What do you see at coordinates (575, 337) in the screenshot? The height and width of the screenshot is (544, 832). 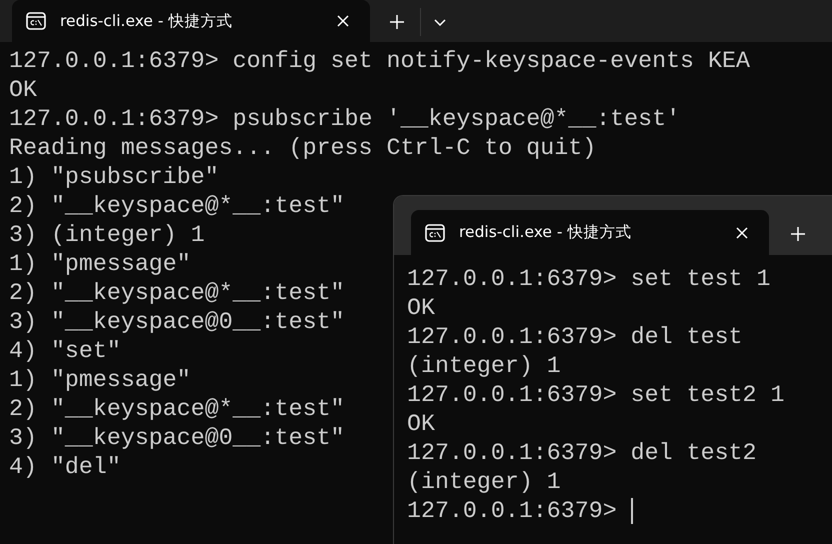 I see `terminal-line: 127.0.0.1:6379> del test` at bounding box center [575, 337].